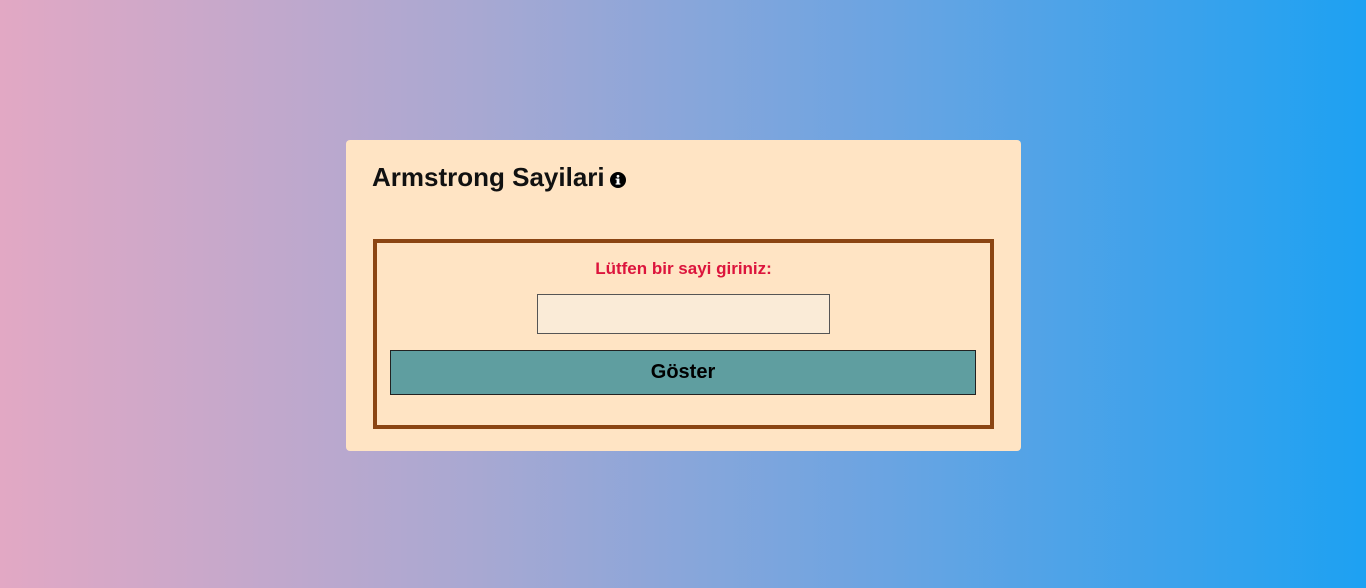 The image size is (1366, 588). What do you see at coordinates (488, 177) in the screenshot?
I see `page-title: Armstrong Sayilari` at bounding box center [488, 177].